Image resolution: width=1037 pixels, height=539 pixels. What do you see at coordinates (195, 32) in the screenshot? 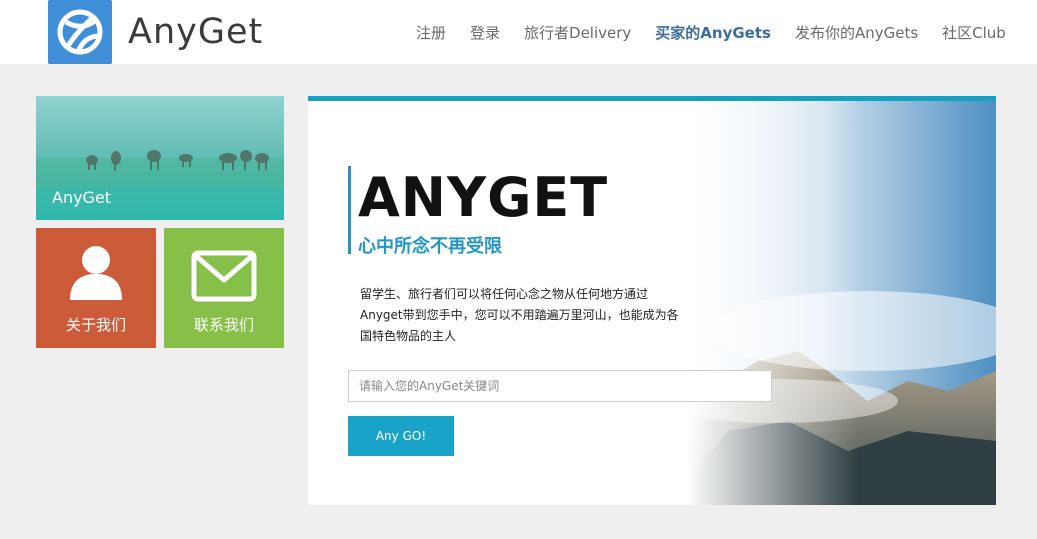
I see `brand-name: AnyGet` at bounding box center [195, 32].